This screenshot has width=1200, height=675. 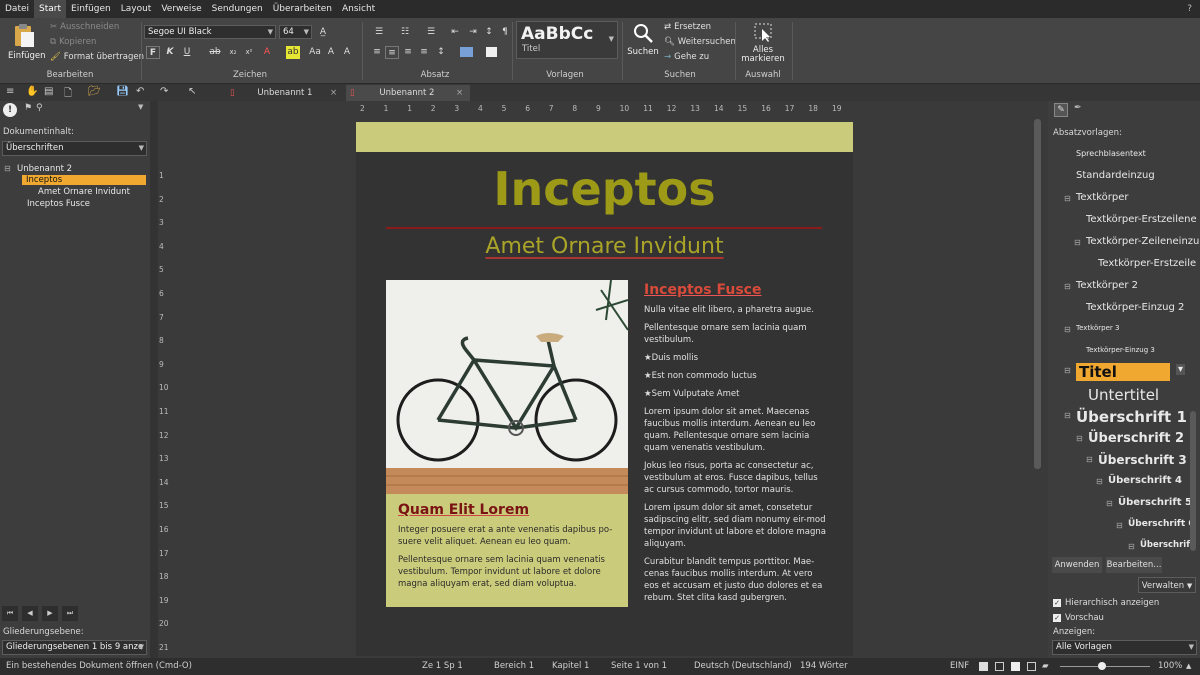 What do you see at coordinates (643, 39) in the screenshot?
I see `search-button: Suchen` at bounding box center [643, 39].